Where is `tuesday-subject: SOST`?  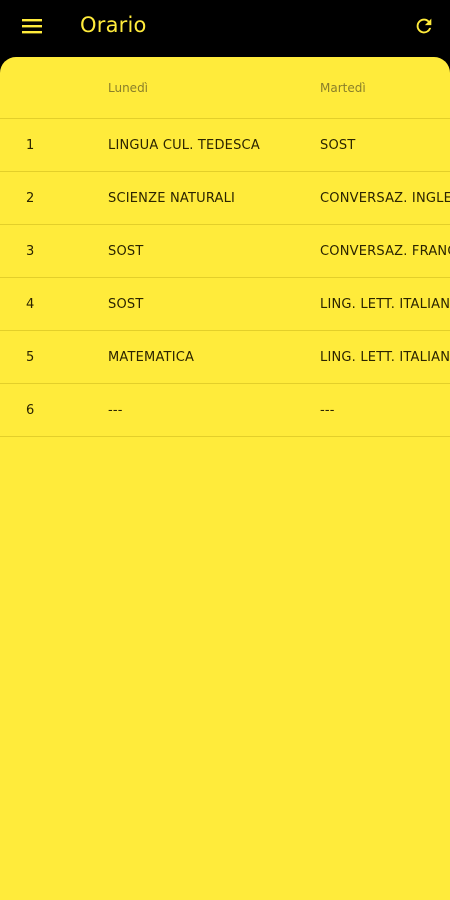
tuesday-subject: SOST is located at coordinates (338, 145).